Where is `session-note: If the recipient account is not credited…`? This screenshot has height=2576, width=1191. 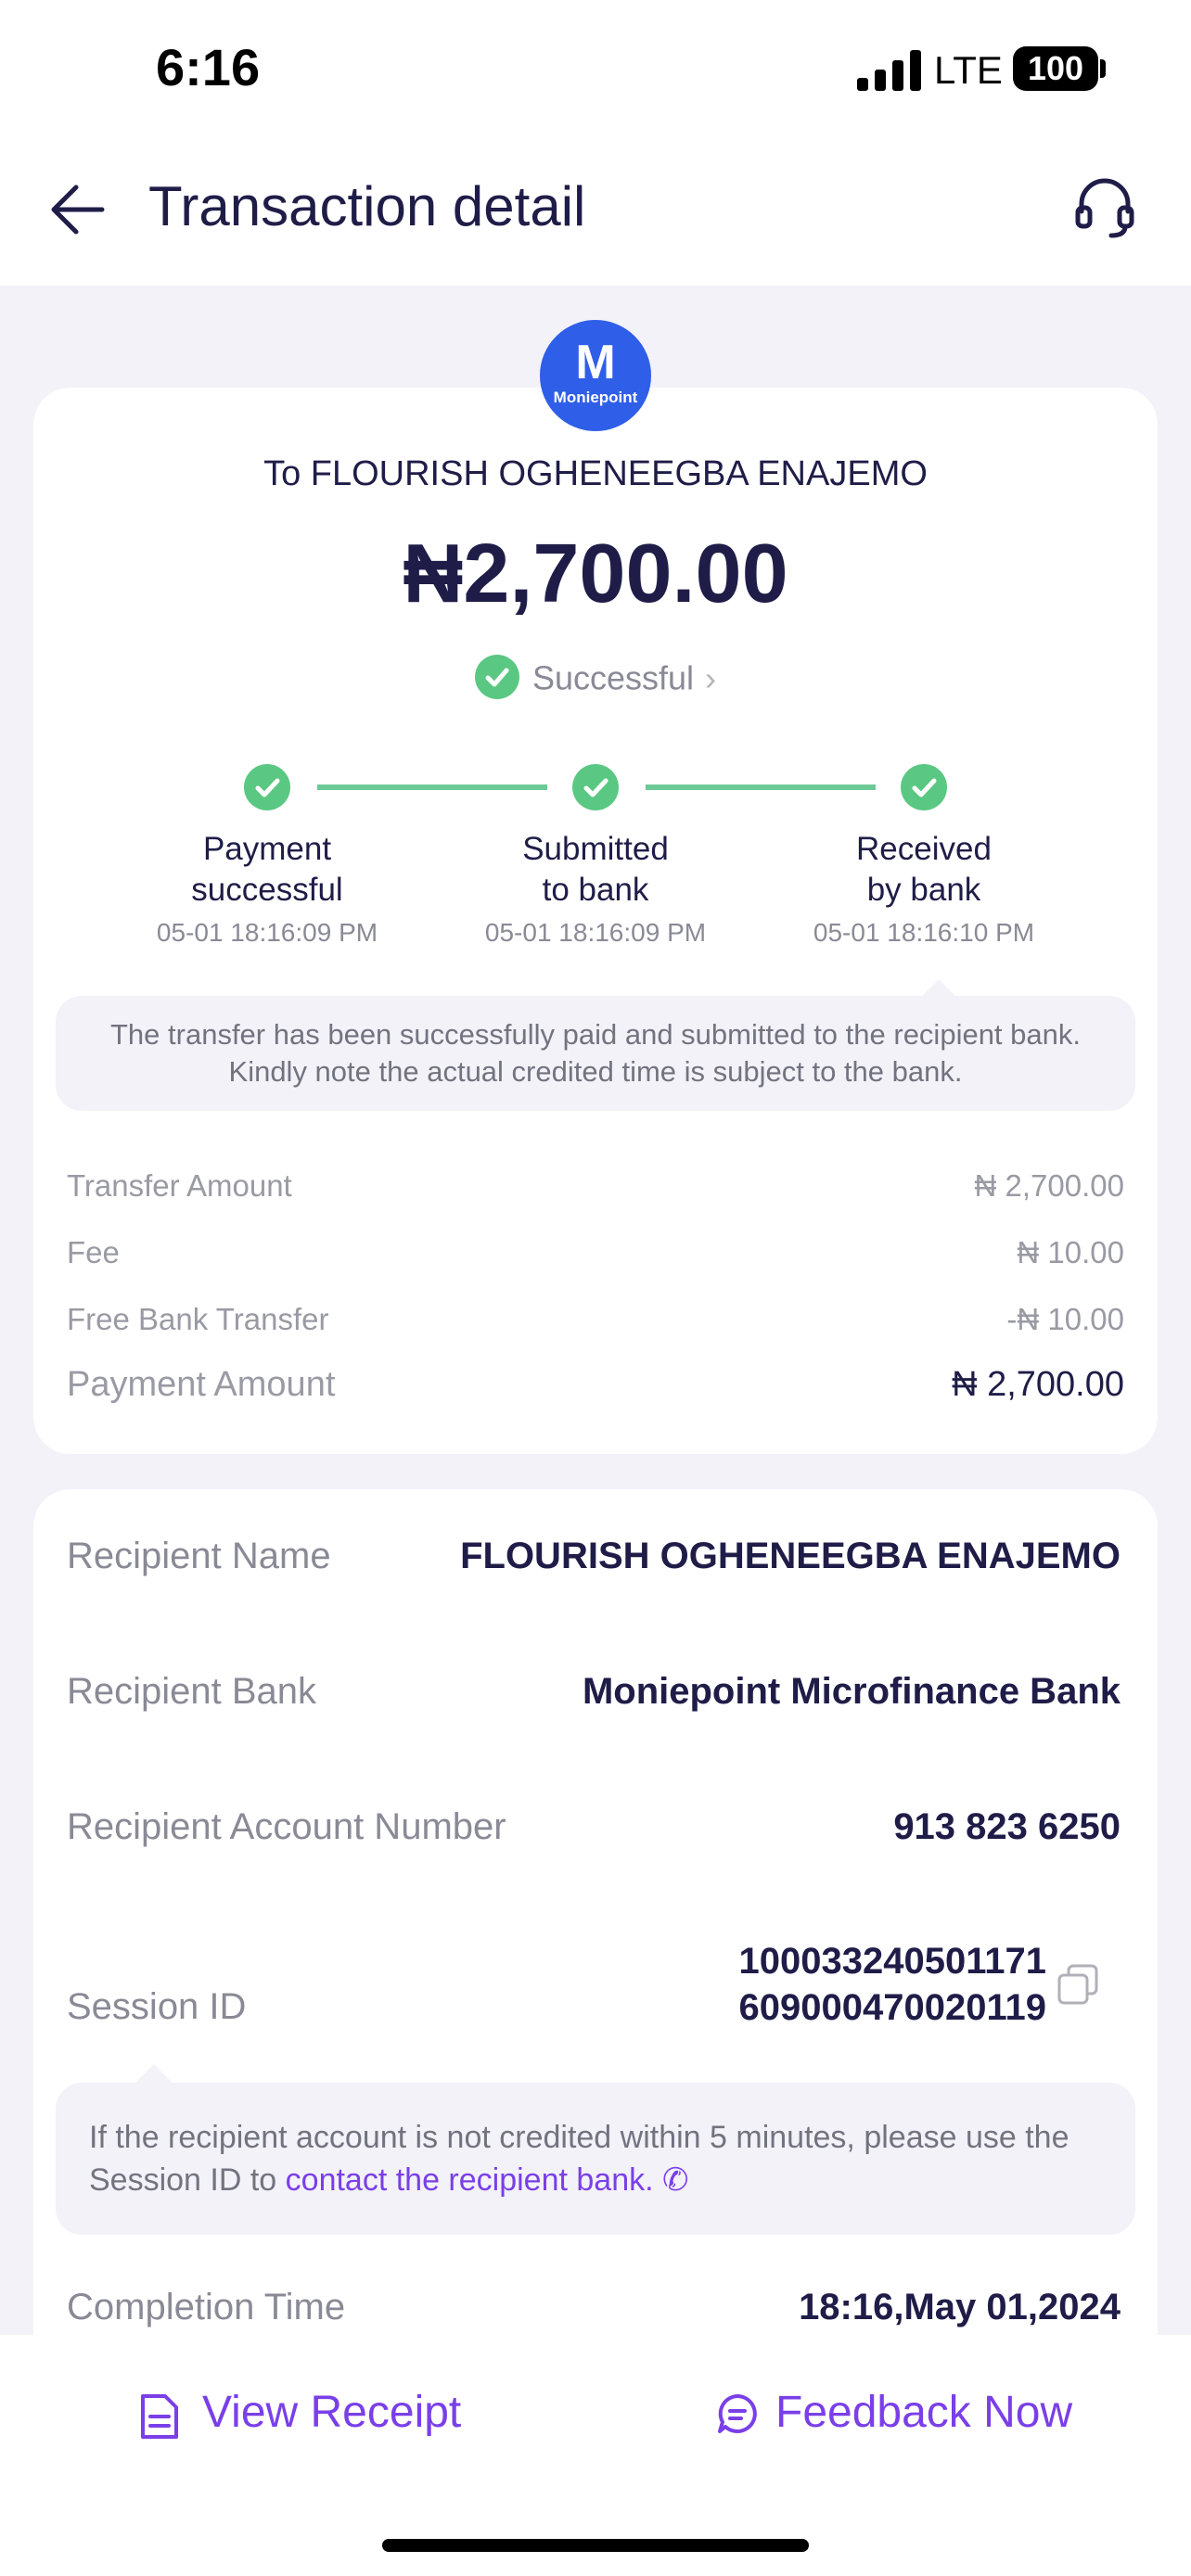
session-note: If the recipient account is not credited… is located at coordinates (595, 2159).